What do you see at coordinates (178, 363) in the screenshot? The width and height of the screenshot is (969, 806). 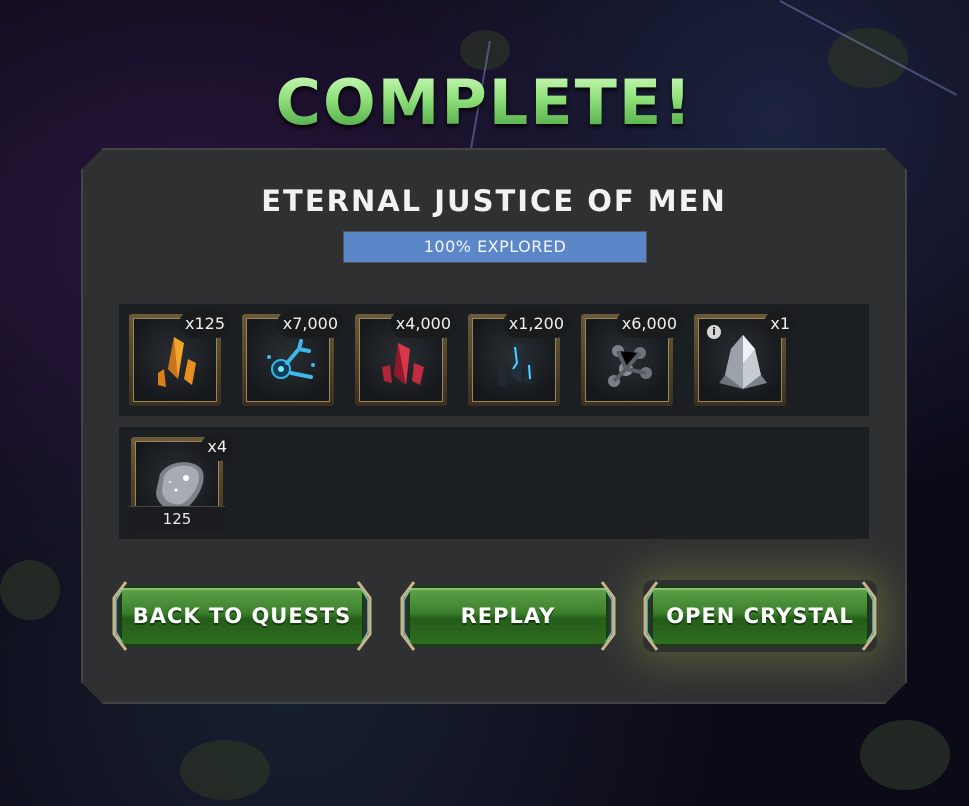 I see `gold-shard-icon` at bounding box center [178, 363].